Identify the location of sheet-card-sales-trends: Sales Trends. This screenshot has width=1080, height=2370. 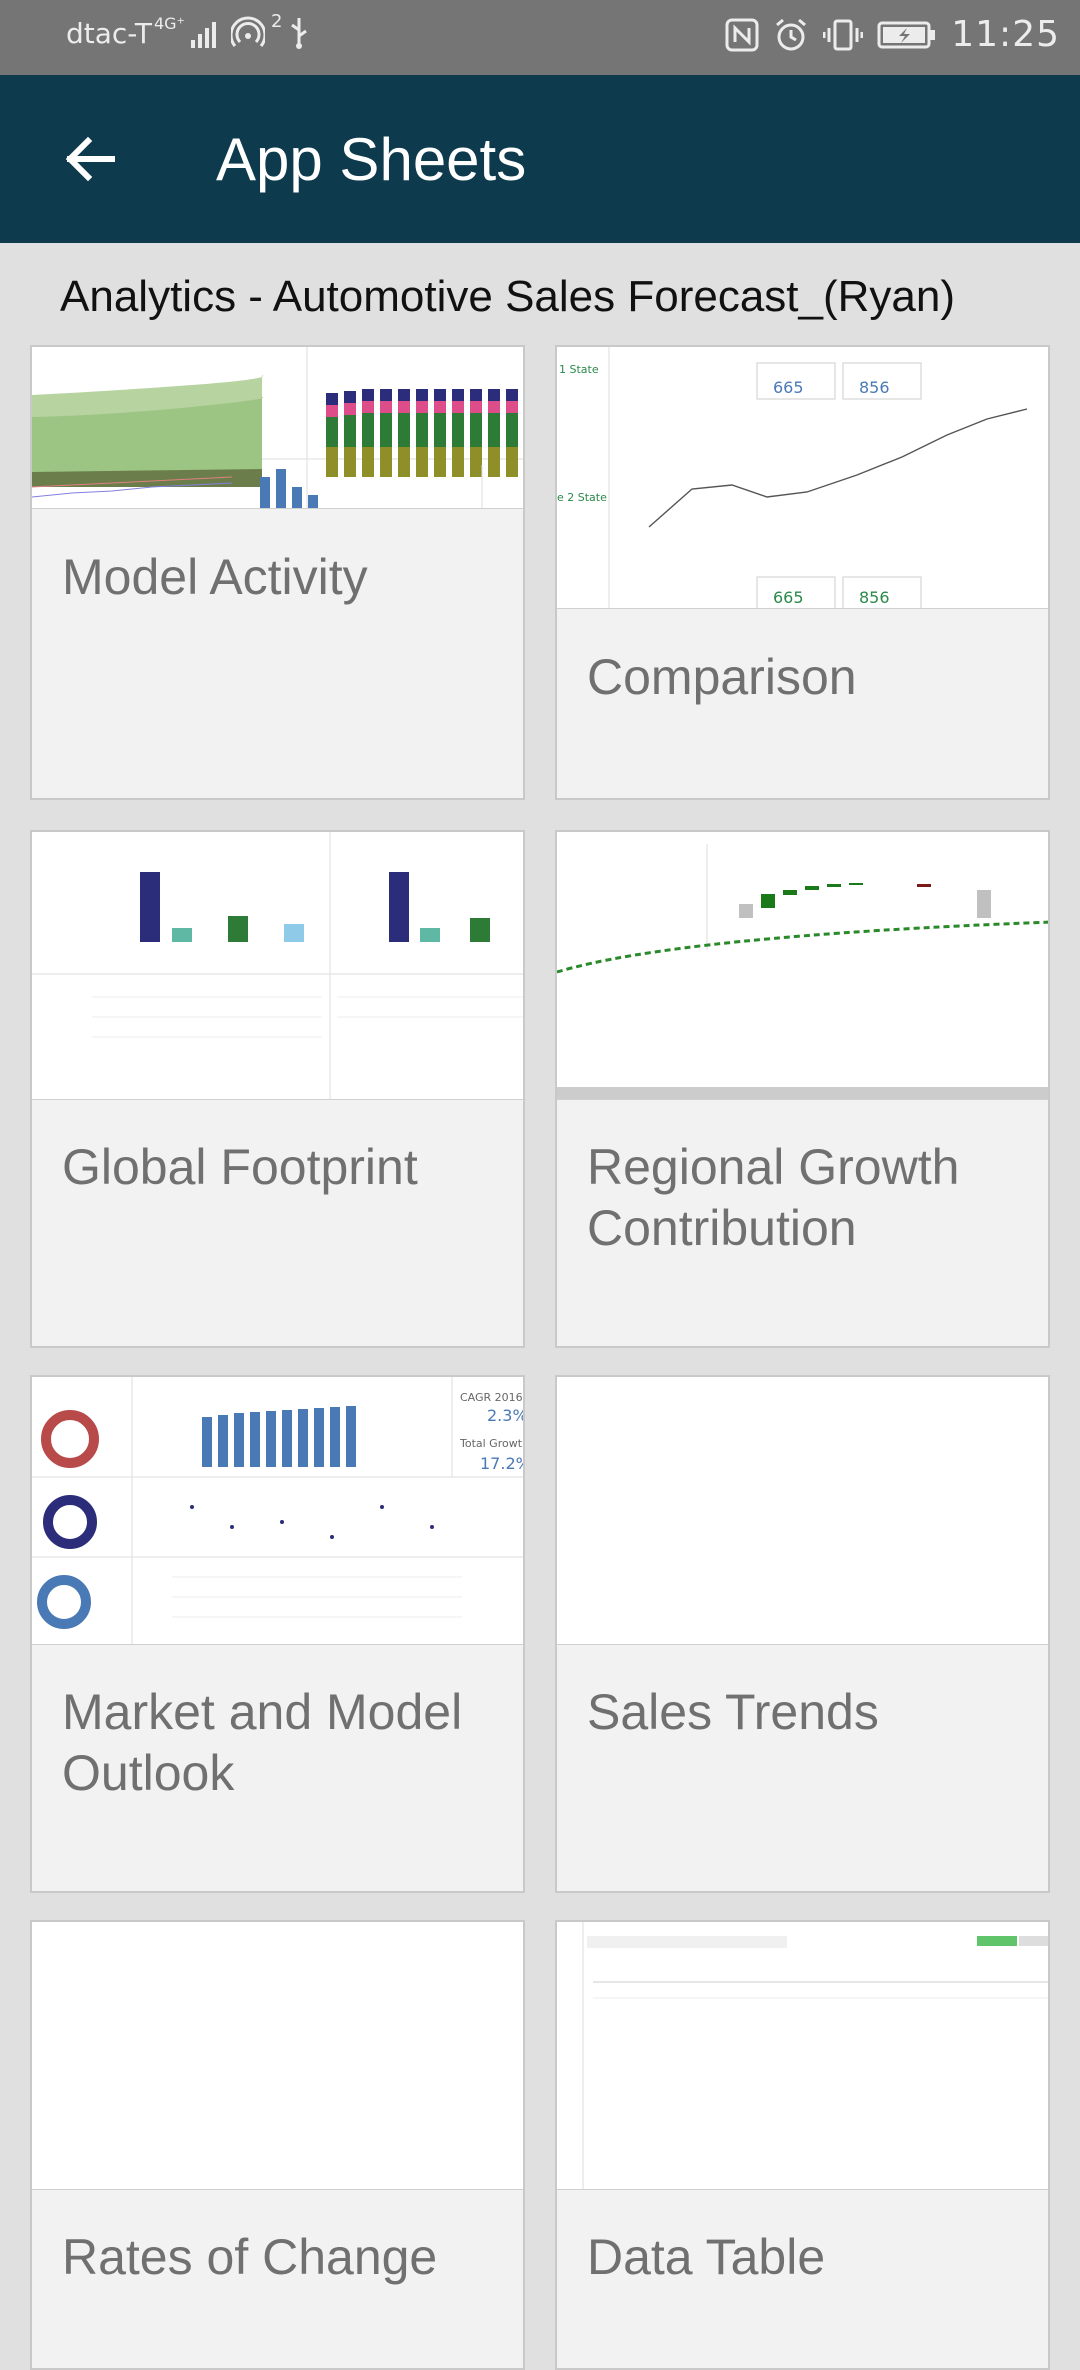
(802, 1634).